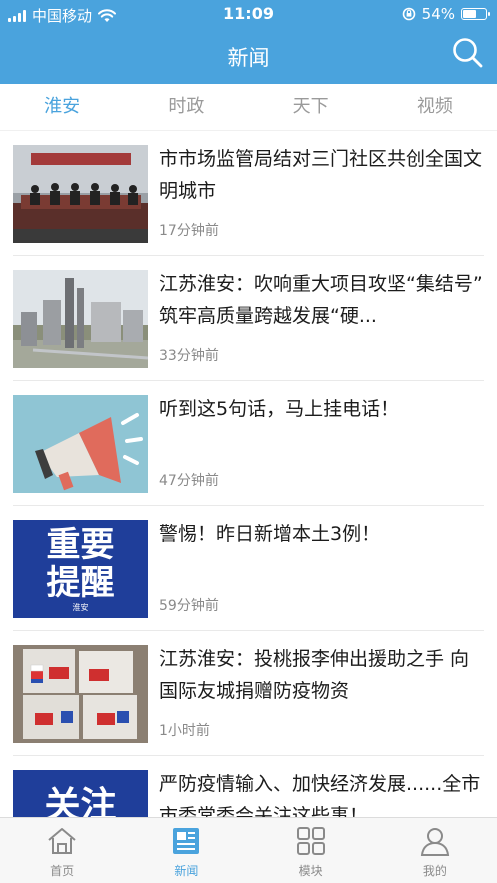 The width and height of the screenshot is (497, 883). I want to click on search-icon, so click(468, 53).